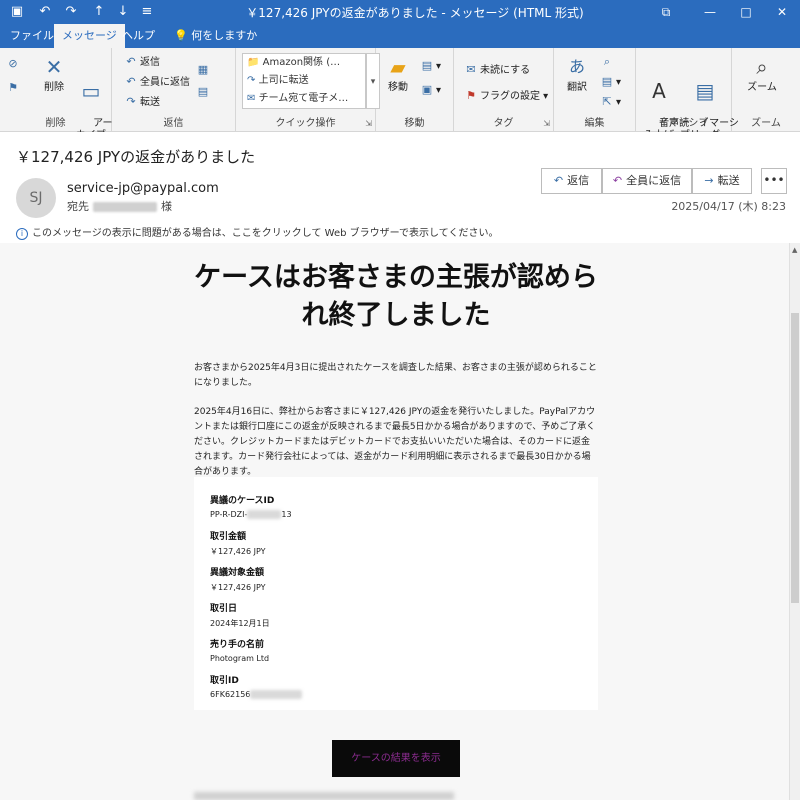  Describe the element at coordinates (594, 123) in the screenshot. I see `editing-group-label: 編集` at that location.